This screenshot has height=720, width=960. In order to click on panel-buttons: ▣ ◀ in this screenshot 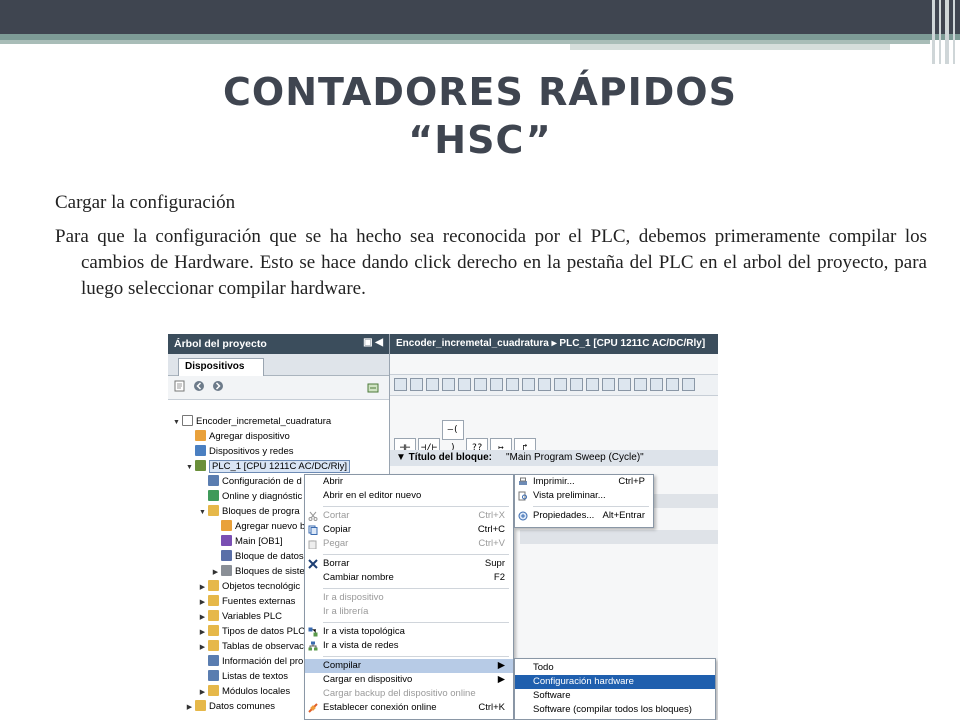, I will do `click(373, 342)`.